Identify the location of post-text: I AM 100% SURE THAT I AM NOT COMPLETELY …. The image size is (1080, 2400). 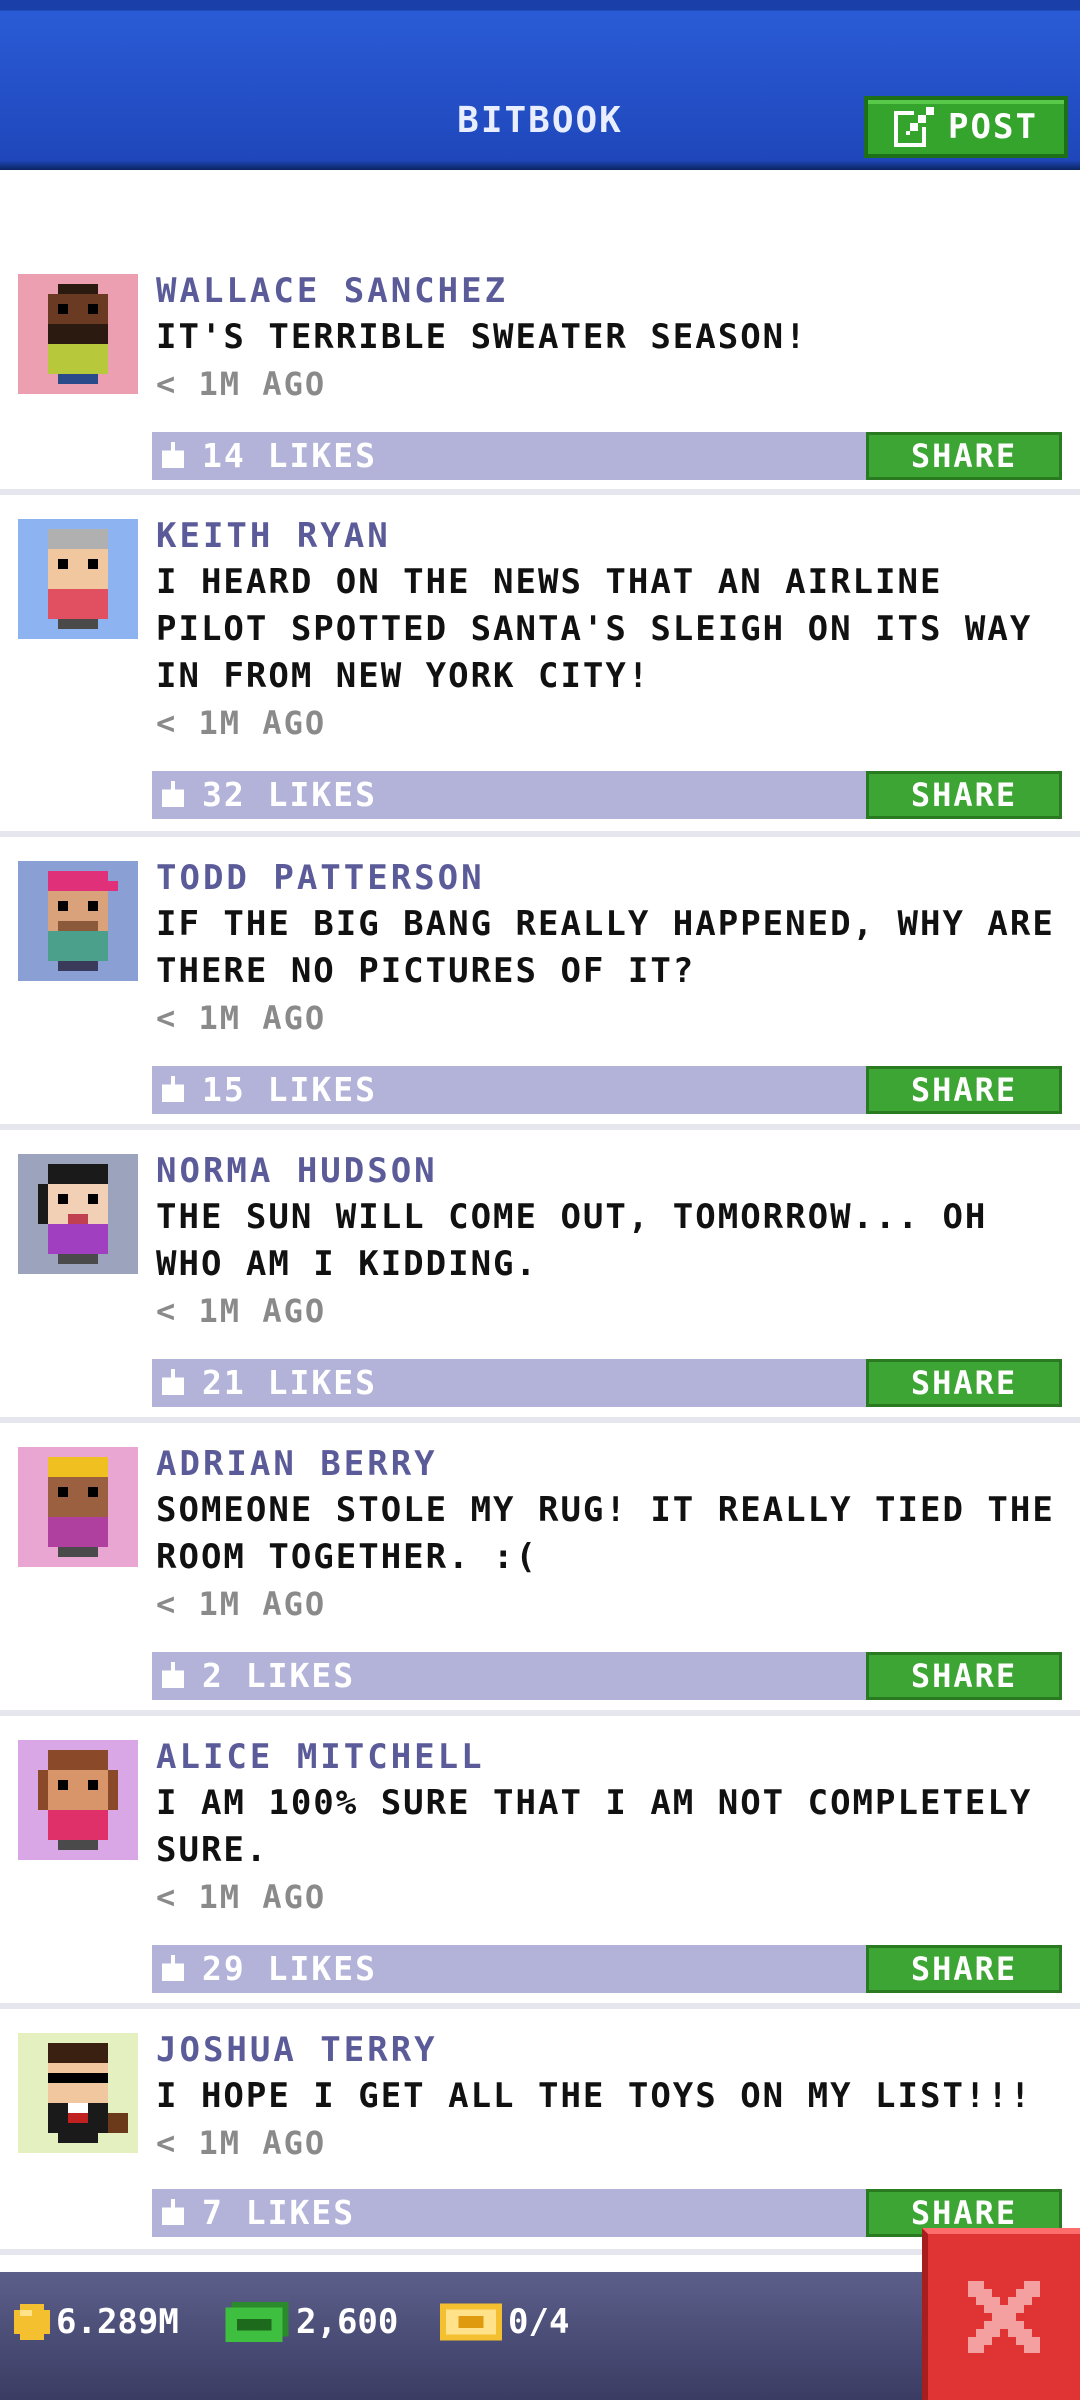
(594, 1826).